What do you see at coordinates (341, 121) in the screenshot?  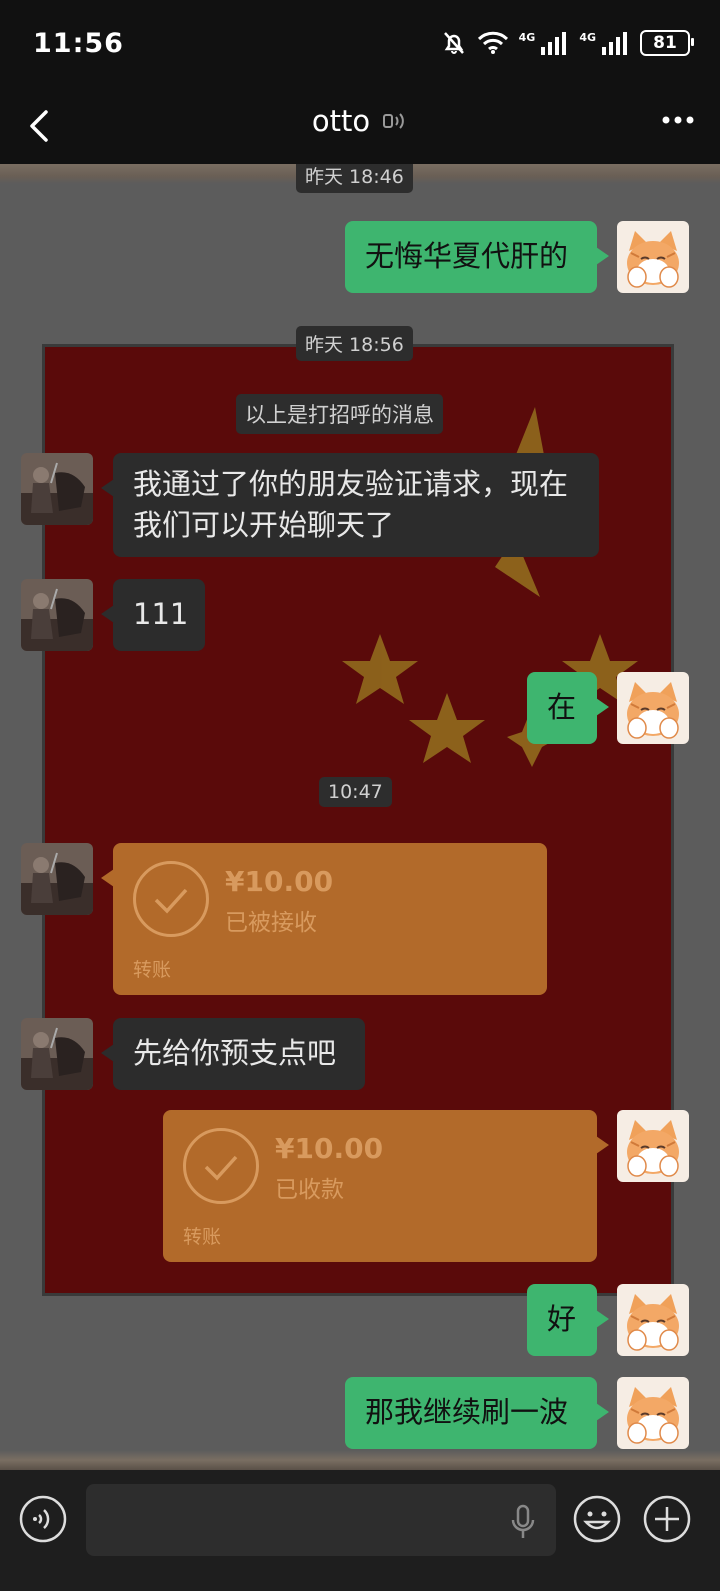 I see `chat-title: otto` at bounding box center [341, 121].